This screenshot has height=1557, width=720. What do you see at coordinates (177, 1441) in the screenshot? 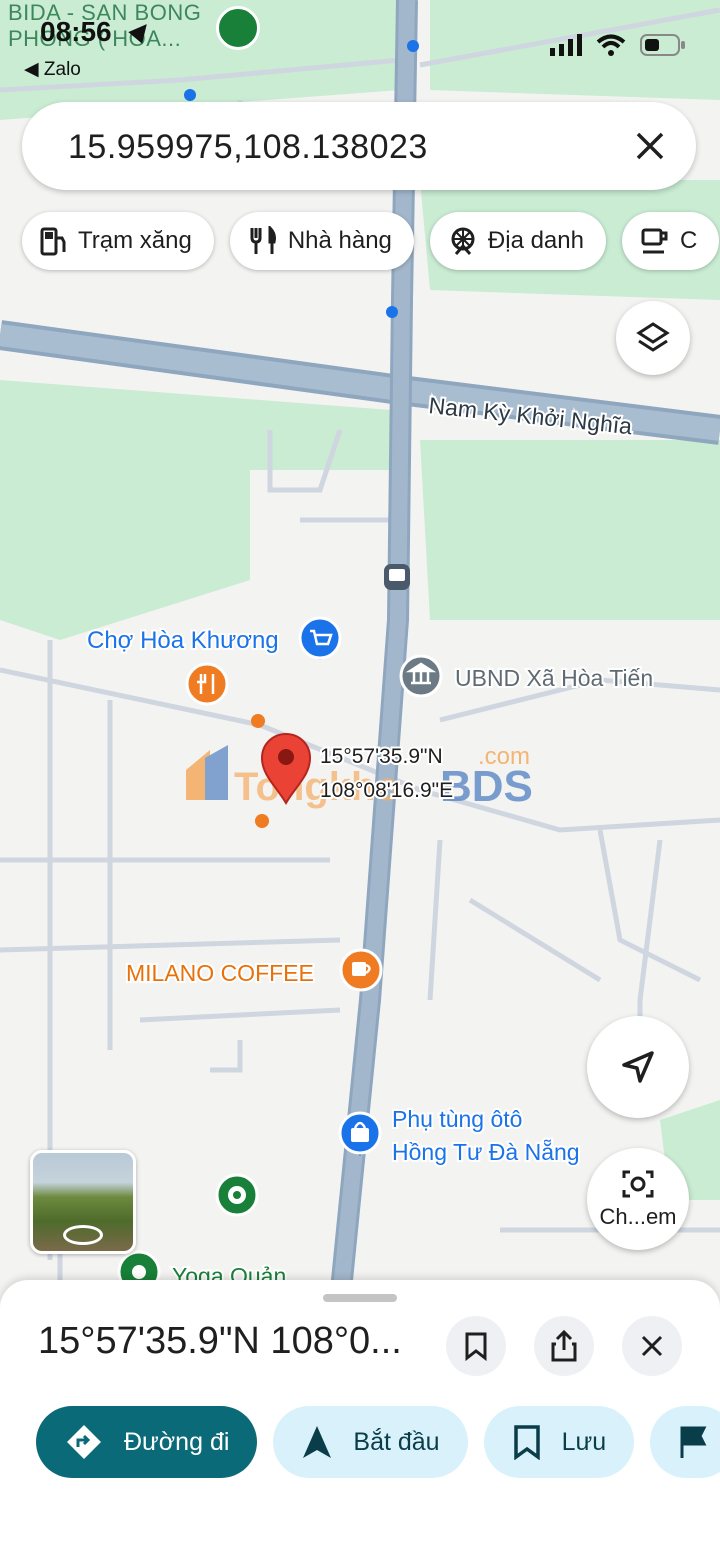
I see `directions-label: Đường đi` at bounding box center [177, 1441].